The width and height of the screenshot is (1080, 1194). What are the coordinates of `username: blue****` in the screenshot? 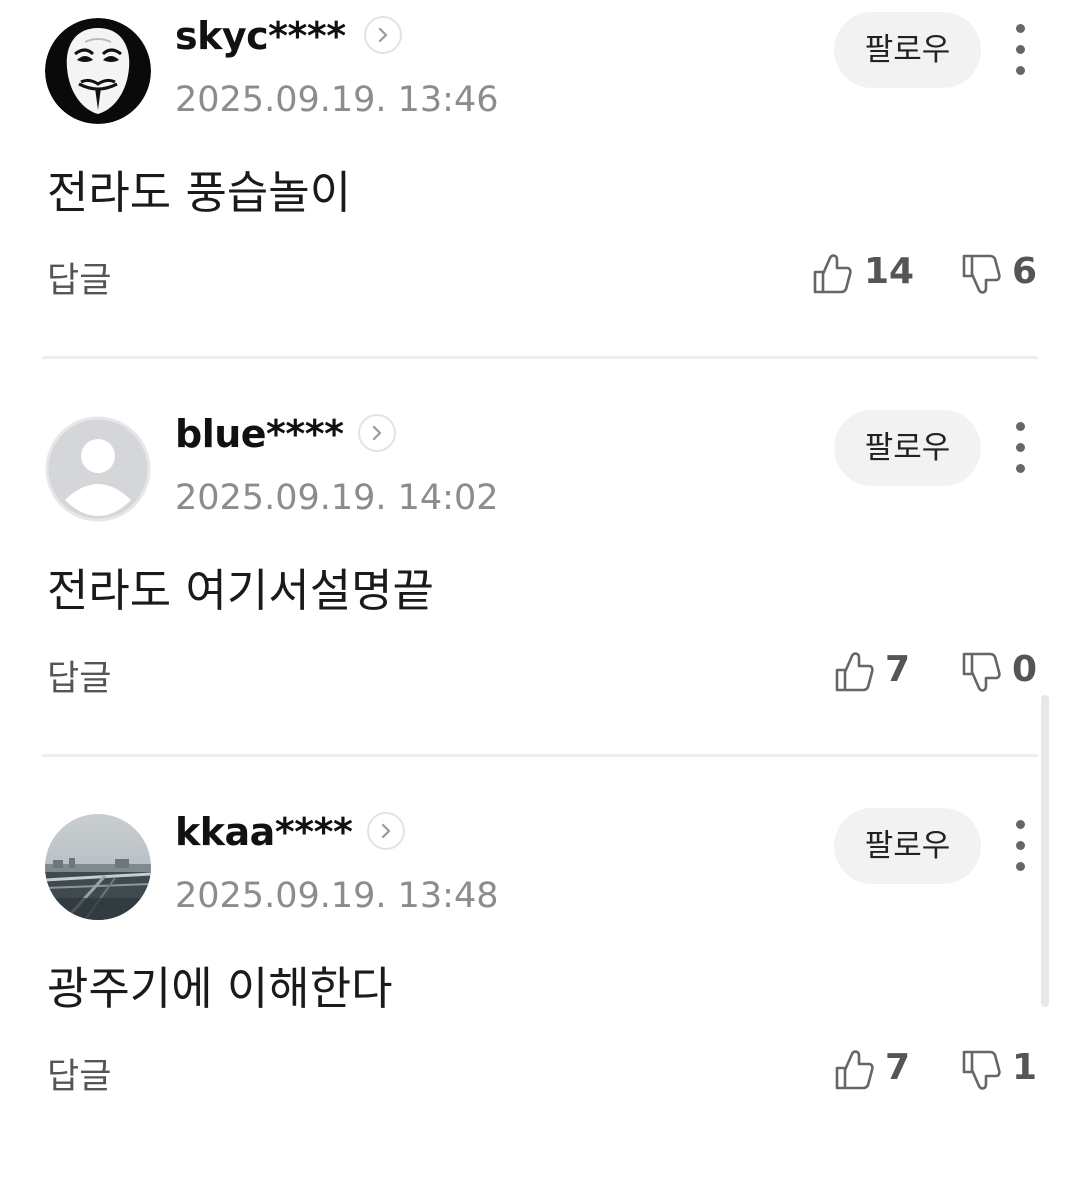 It's located at (259, 434).